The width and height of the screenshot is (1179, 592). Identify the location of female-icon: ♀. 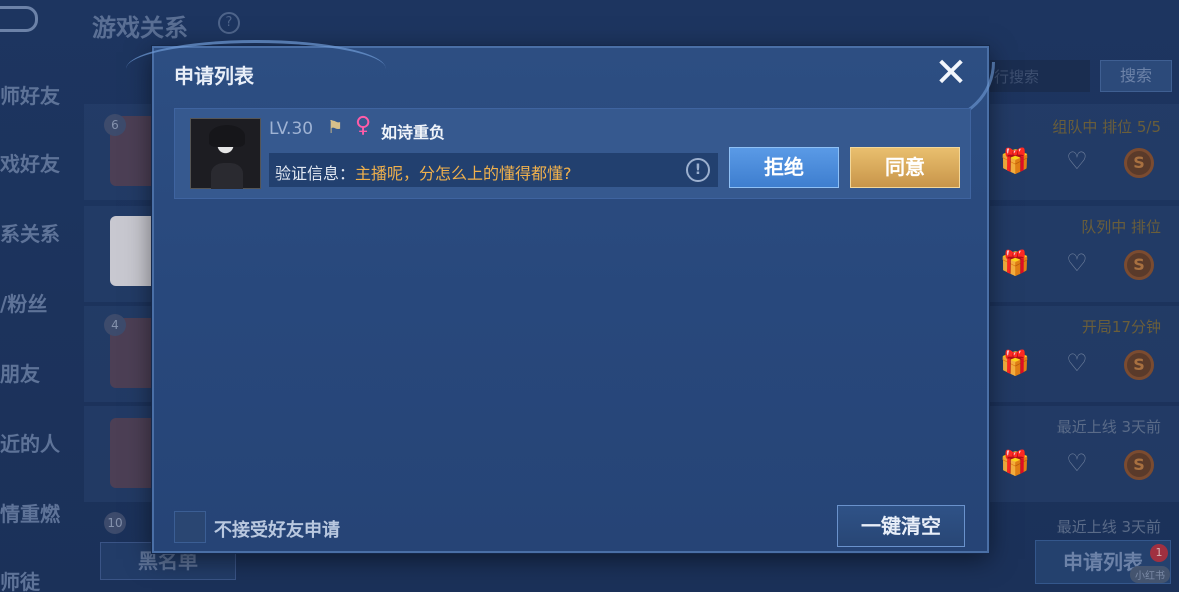
(363, 125).